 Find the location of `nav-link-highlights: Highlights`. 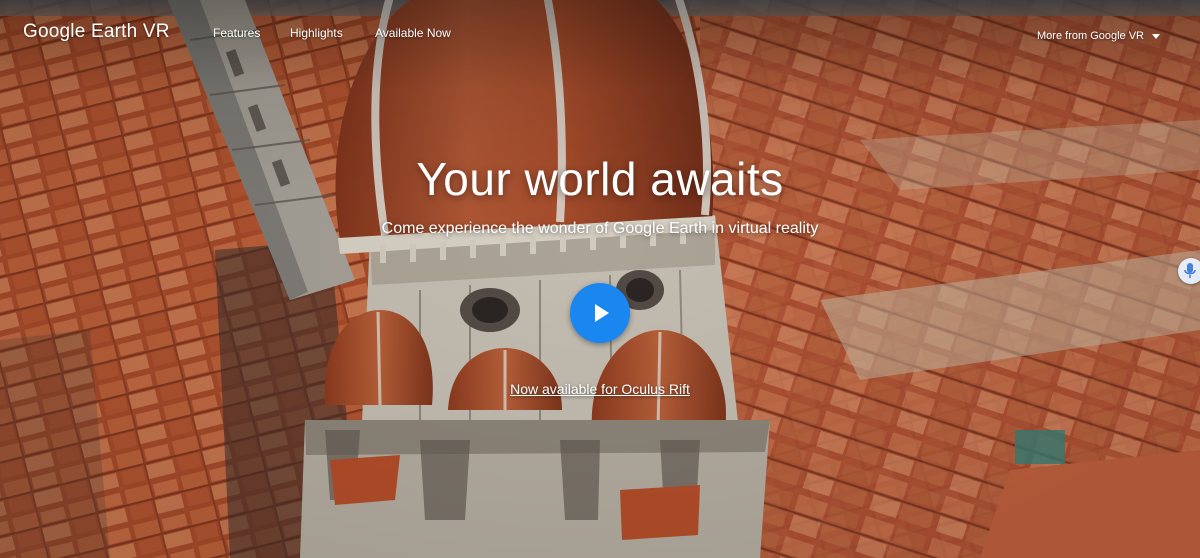

nav-link-highlights: Highlights is located at coordinates (316, 33).